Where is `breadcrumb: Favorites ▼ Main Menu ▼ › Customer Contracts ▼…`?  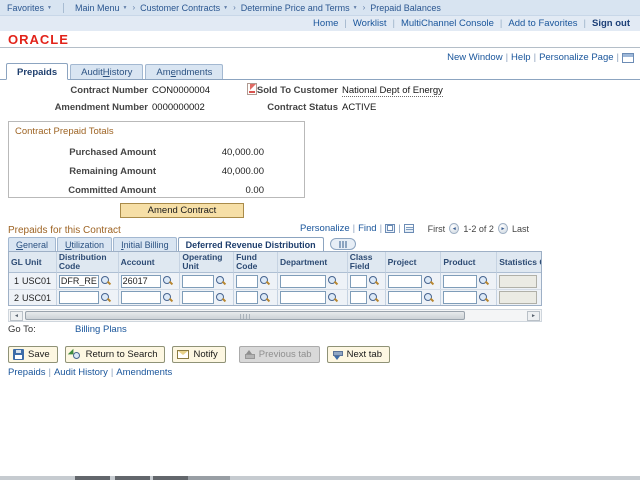 breadcrumb: Favorites ▼ Main Menu ▼ › Customer Contracts ▼… is located at coordinates (320, 8).